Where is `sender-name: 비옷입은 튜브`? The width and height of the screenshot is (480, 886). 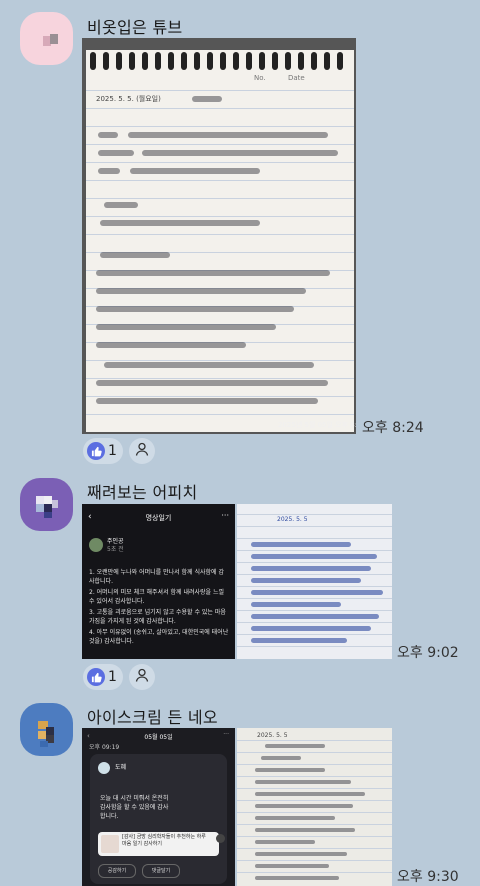 sender-name: 비옷입은 튜브 is located at coordinates (135, 27).